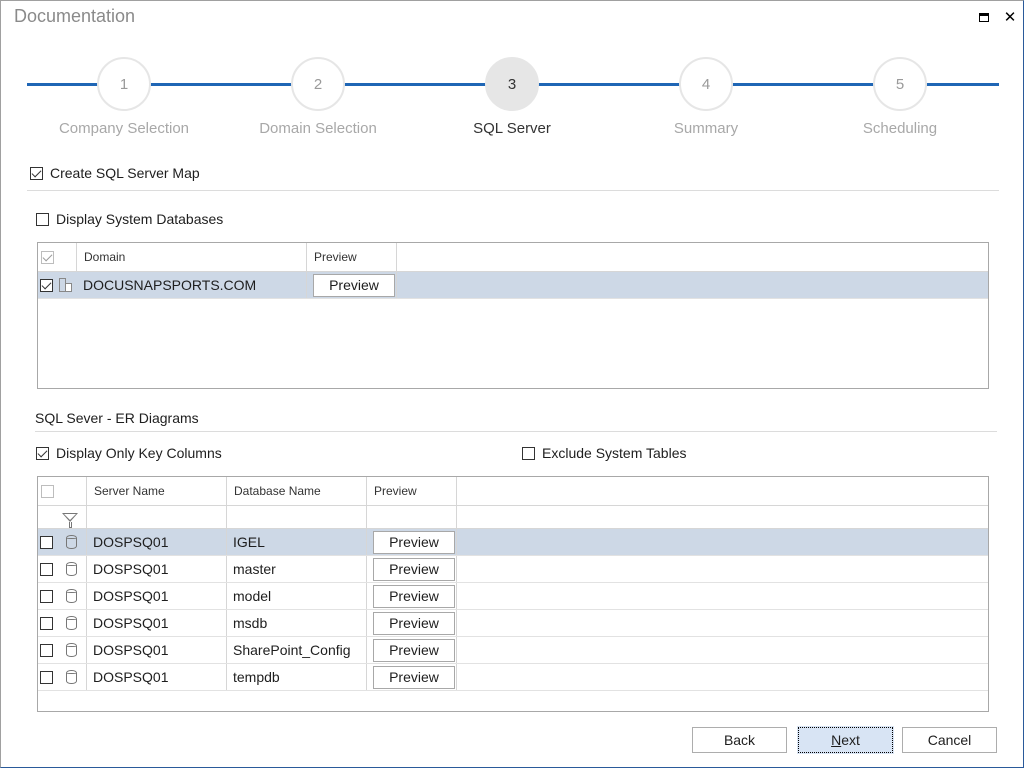 This screenshot has width=1024, height=768. I want to click on step-domain-selection: 2 Domain Selection, so click(318, 97).